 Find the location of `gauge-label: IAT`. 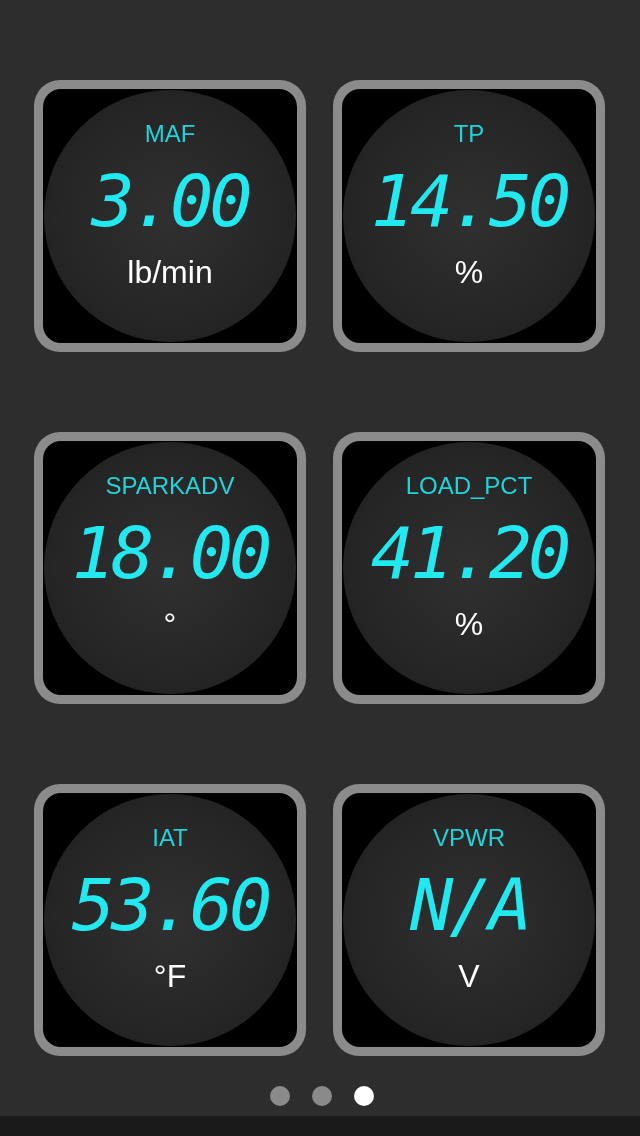

gauge-label: IAT is located at coordinates (170, 838).